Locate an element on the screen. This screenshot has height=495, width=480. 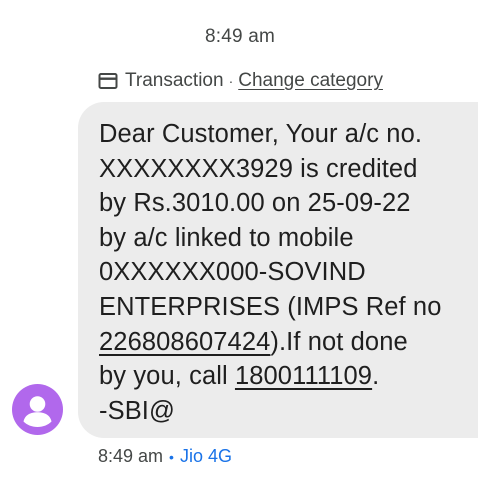
conversation-timestamp: 8:49 am is located at coordinates (240, 36).